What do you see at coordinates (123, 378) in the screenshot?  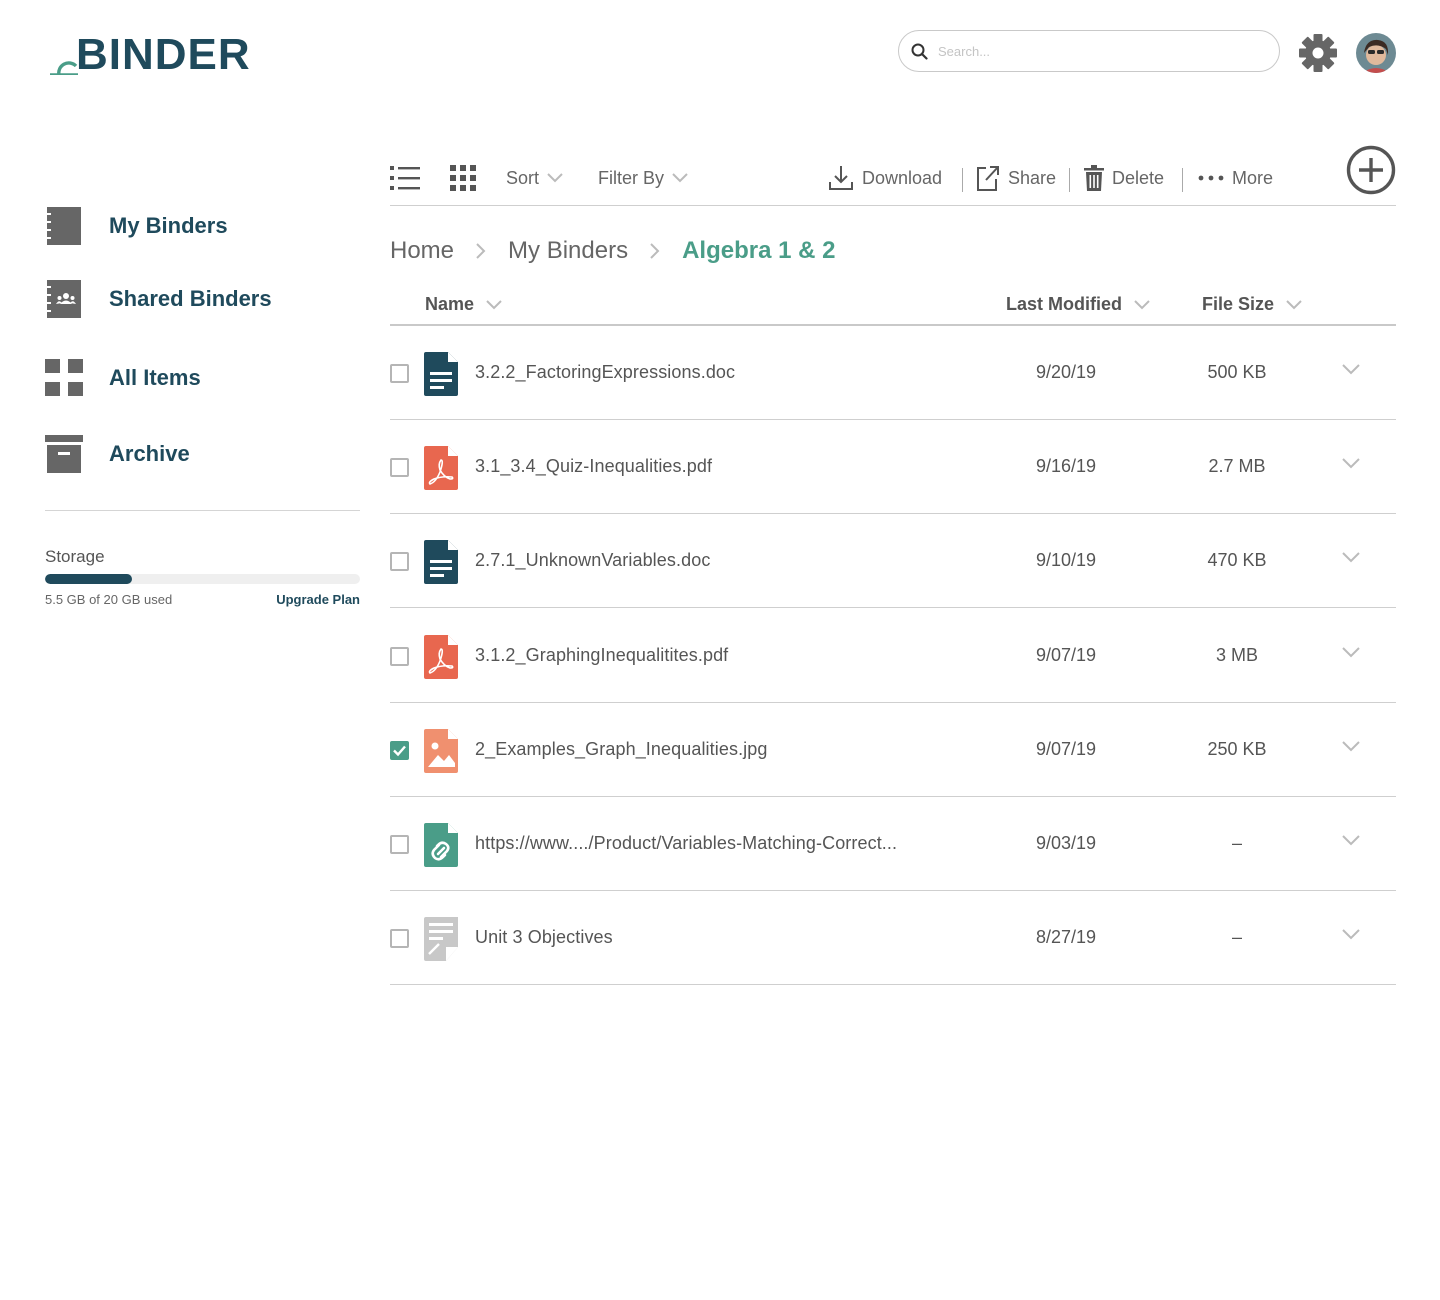 I see `sidebar-item-all-items: All Items` at bounding box center [123, 378].